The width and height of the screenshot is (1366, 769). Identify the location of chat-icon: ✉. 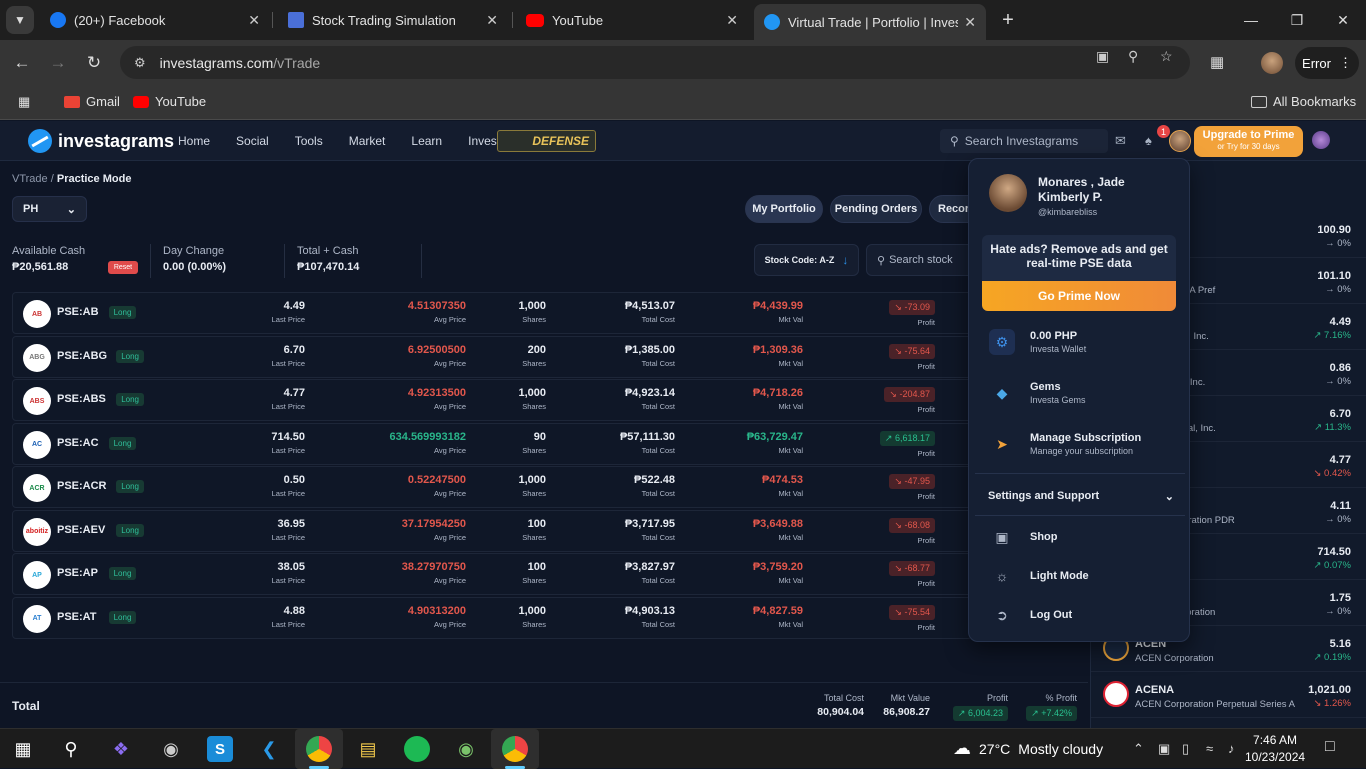
(1120, 141).